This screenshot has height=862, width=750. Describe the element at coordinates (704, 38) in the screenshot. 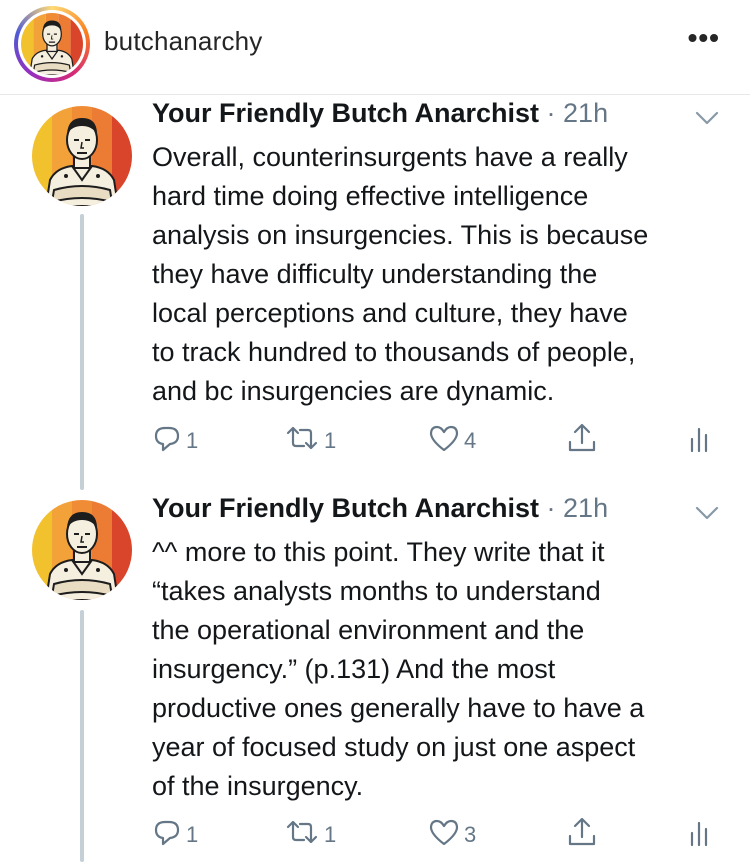

I see `more-options-icon: •••` at that location.